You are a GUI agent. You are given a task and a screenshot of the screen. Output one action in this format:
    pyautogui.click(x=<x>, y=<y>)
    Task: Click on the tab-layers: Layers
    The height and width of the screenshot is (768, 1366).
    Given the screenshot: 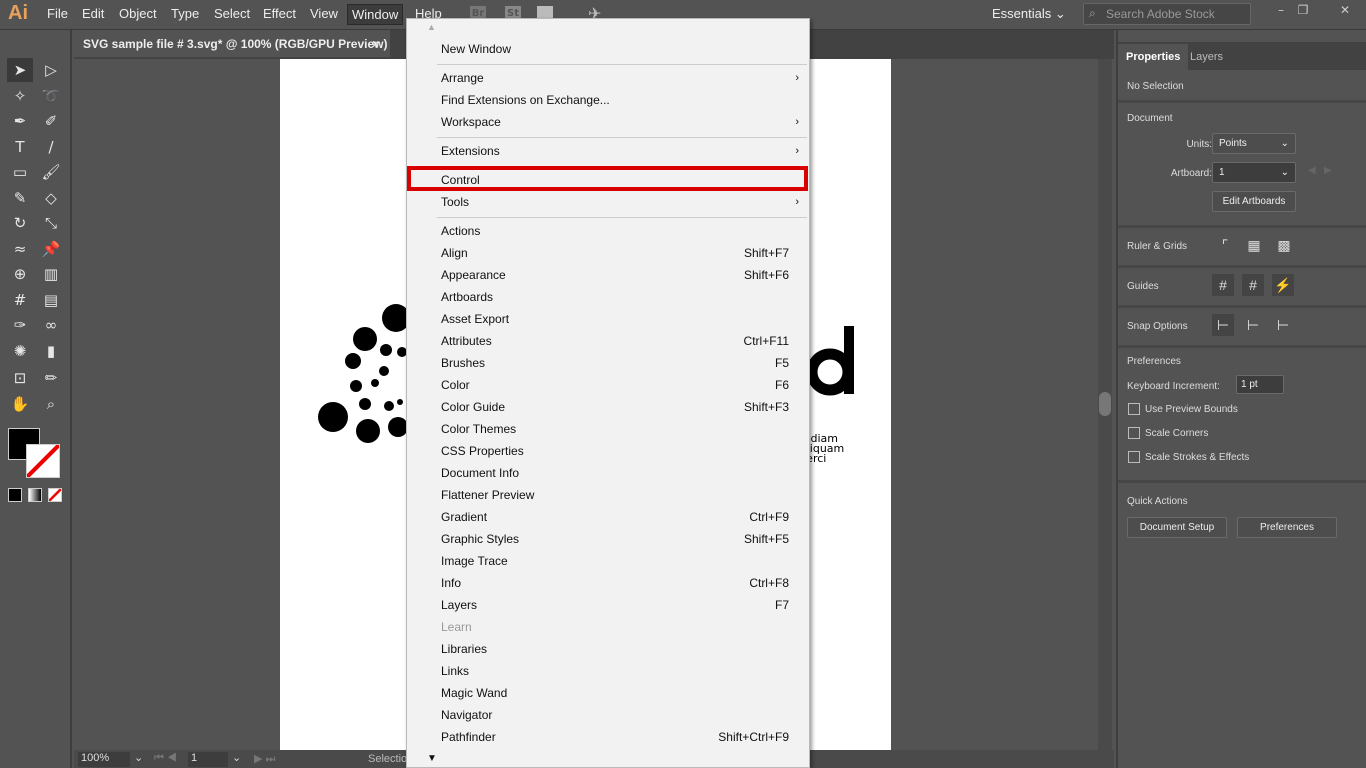 What is the action you would take?
    pyautogui.click(x=1206, y=57)
    